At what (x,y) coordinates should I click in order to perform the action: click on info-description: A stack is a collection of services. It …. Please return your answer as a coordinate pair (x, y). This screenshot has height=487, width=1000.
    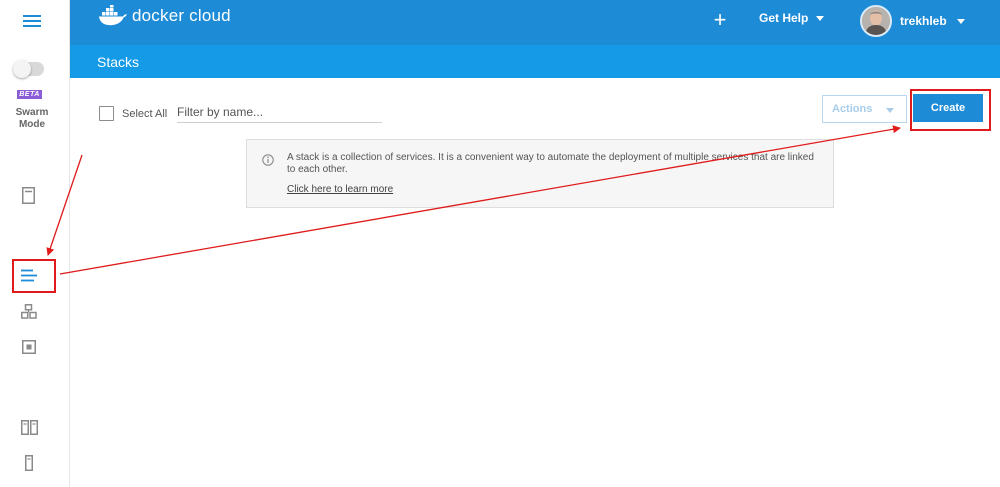
    Looking at the image, I should click on (550, 163).